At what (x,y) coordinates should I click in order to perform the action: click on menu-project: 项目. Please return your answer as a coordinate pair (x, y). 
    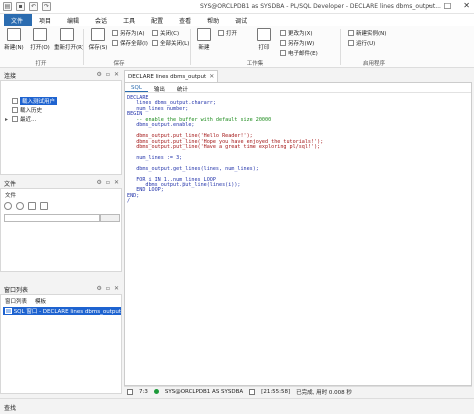
    Looking at the image, I should click on (46, 20).